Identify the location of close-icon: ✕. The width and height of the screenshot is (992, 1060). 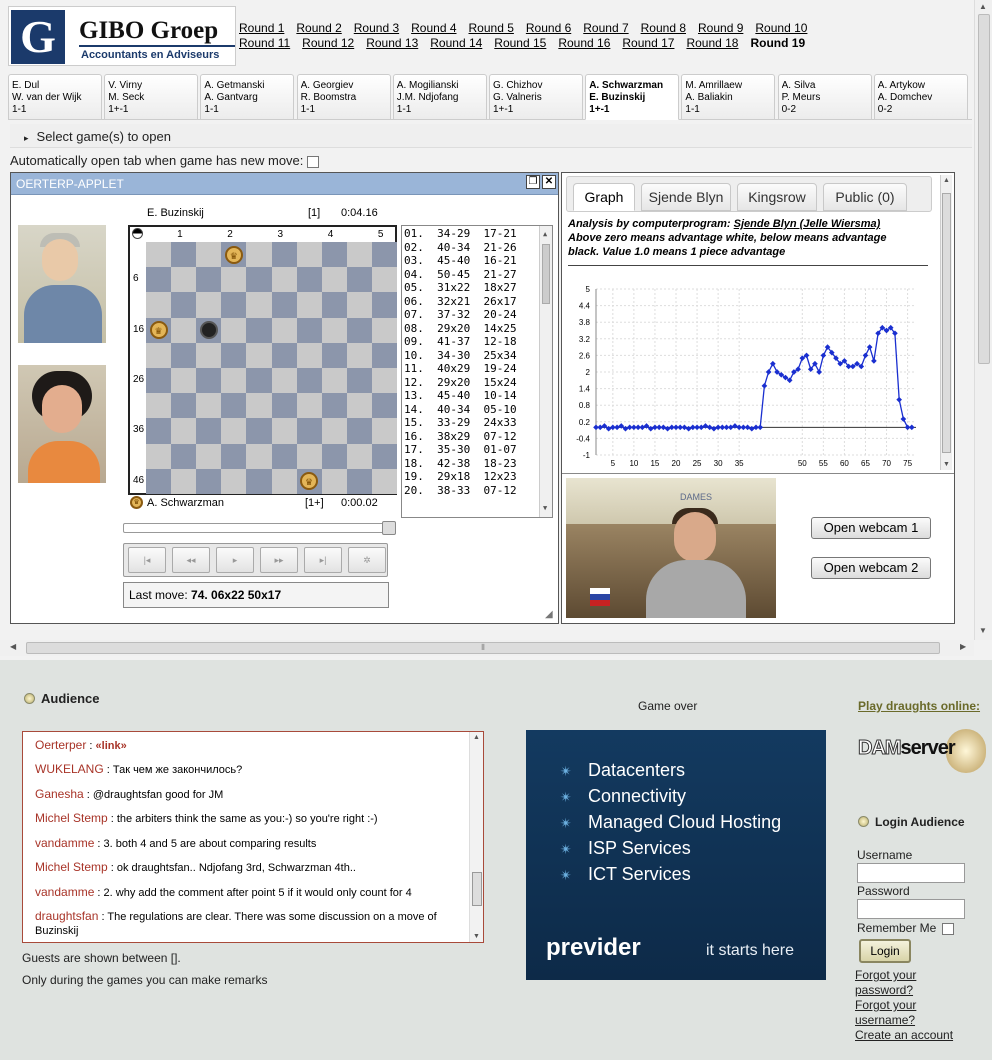
(549, 182).